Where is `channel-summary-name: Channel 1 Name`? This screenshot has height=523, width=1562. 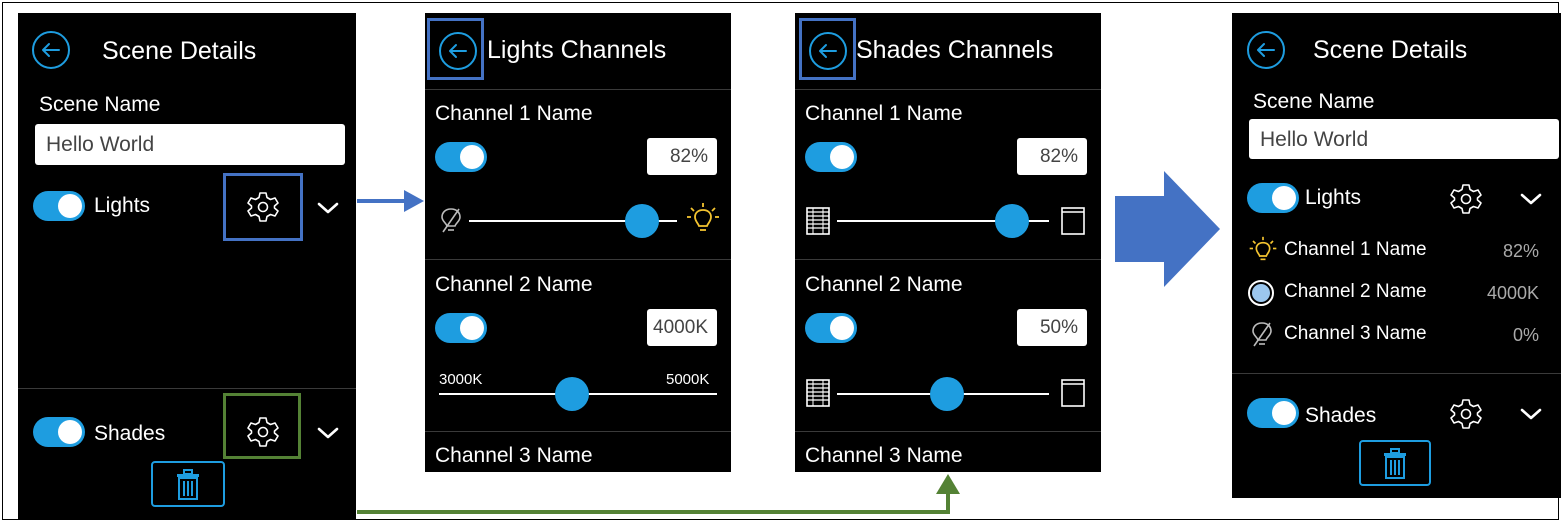
channel-summary-name: Channel 1 Name is located at coordinates (1355, 249).